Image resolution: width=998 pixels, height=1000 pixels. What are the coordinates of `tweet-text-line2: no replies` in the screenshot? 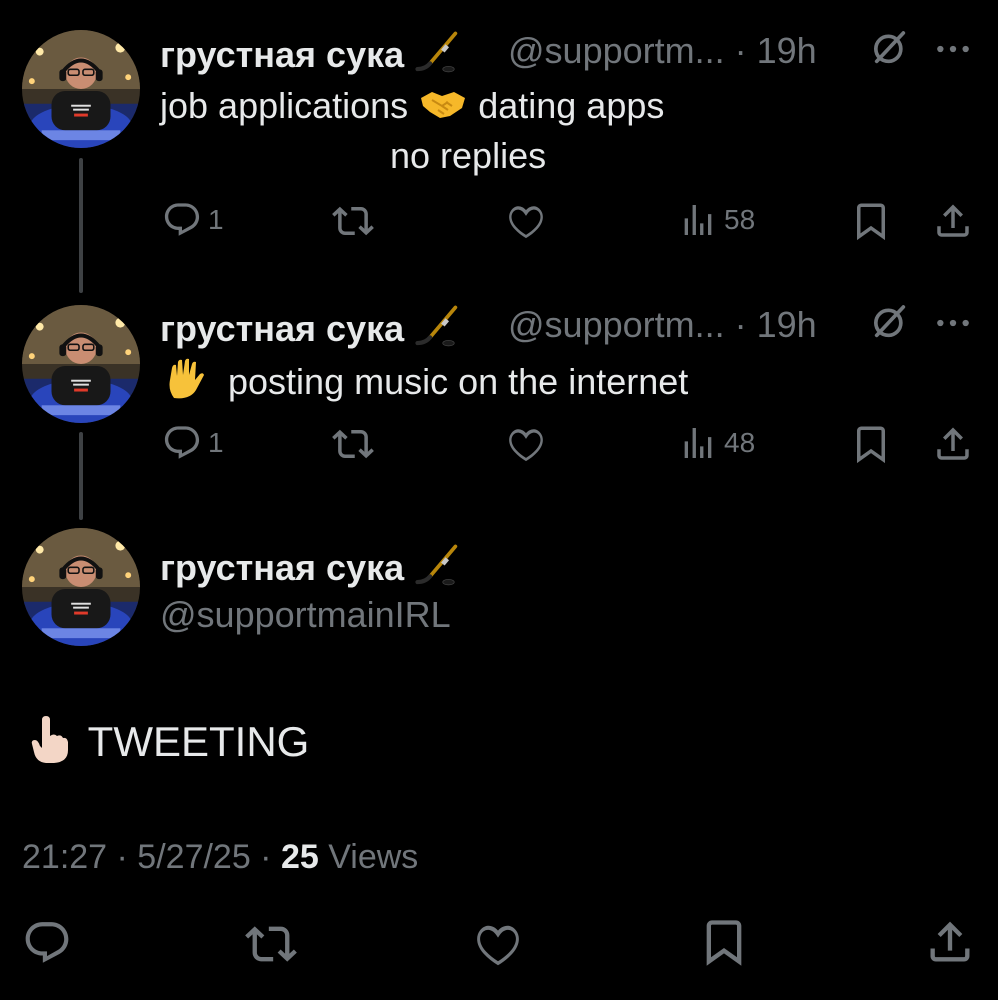 It's located at (468, 155).